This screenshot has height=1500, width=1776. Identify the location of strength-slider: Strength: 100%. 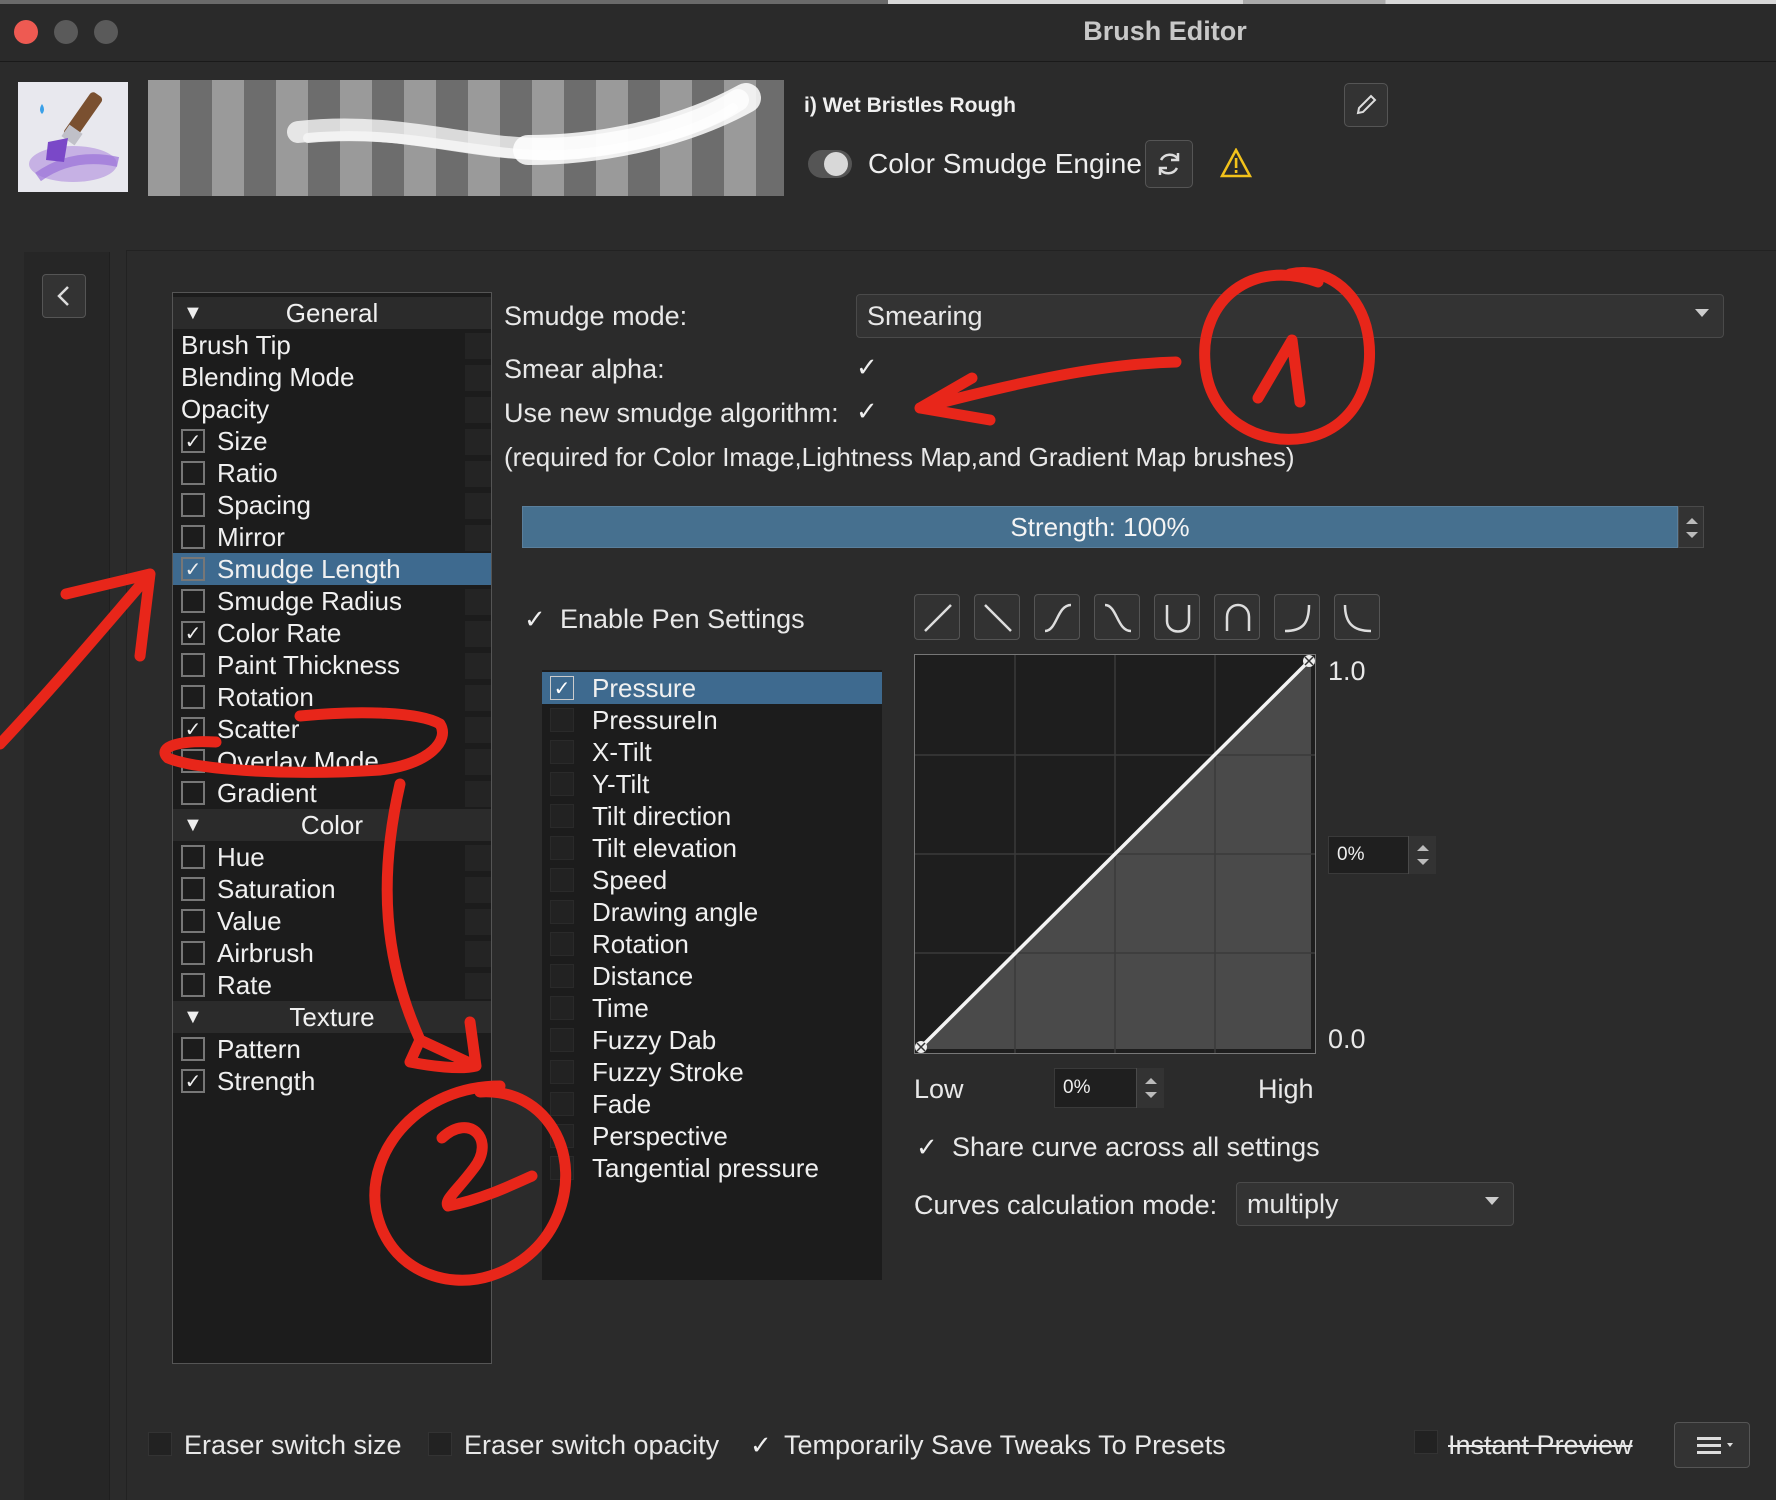
(1100, 527).